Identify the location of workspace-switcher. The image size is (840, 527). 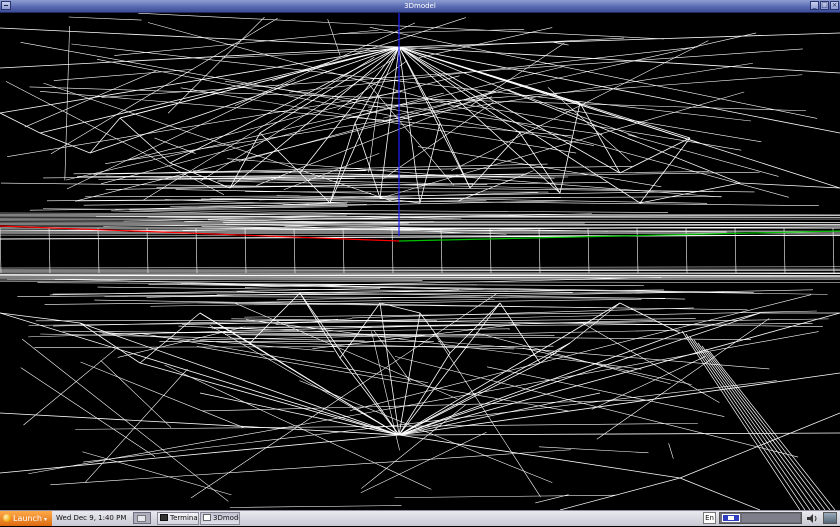
(760, 518).